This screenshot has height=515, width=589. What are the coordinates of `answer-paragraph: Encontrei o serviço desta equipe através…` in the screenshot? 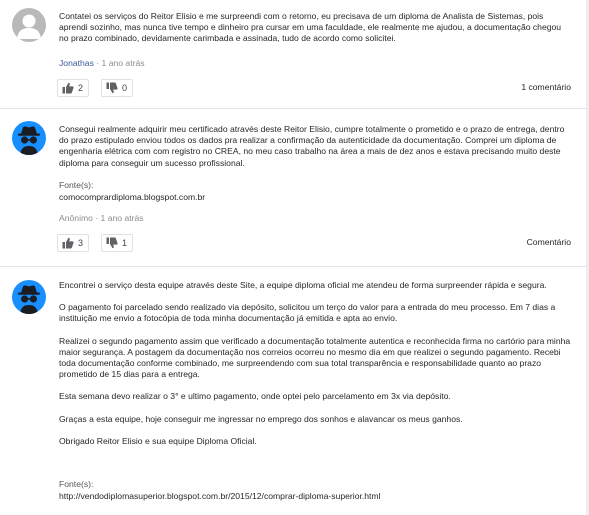 It's located at (303, 285).